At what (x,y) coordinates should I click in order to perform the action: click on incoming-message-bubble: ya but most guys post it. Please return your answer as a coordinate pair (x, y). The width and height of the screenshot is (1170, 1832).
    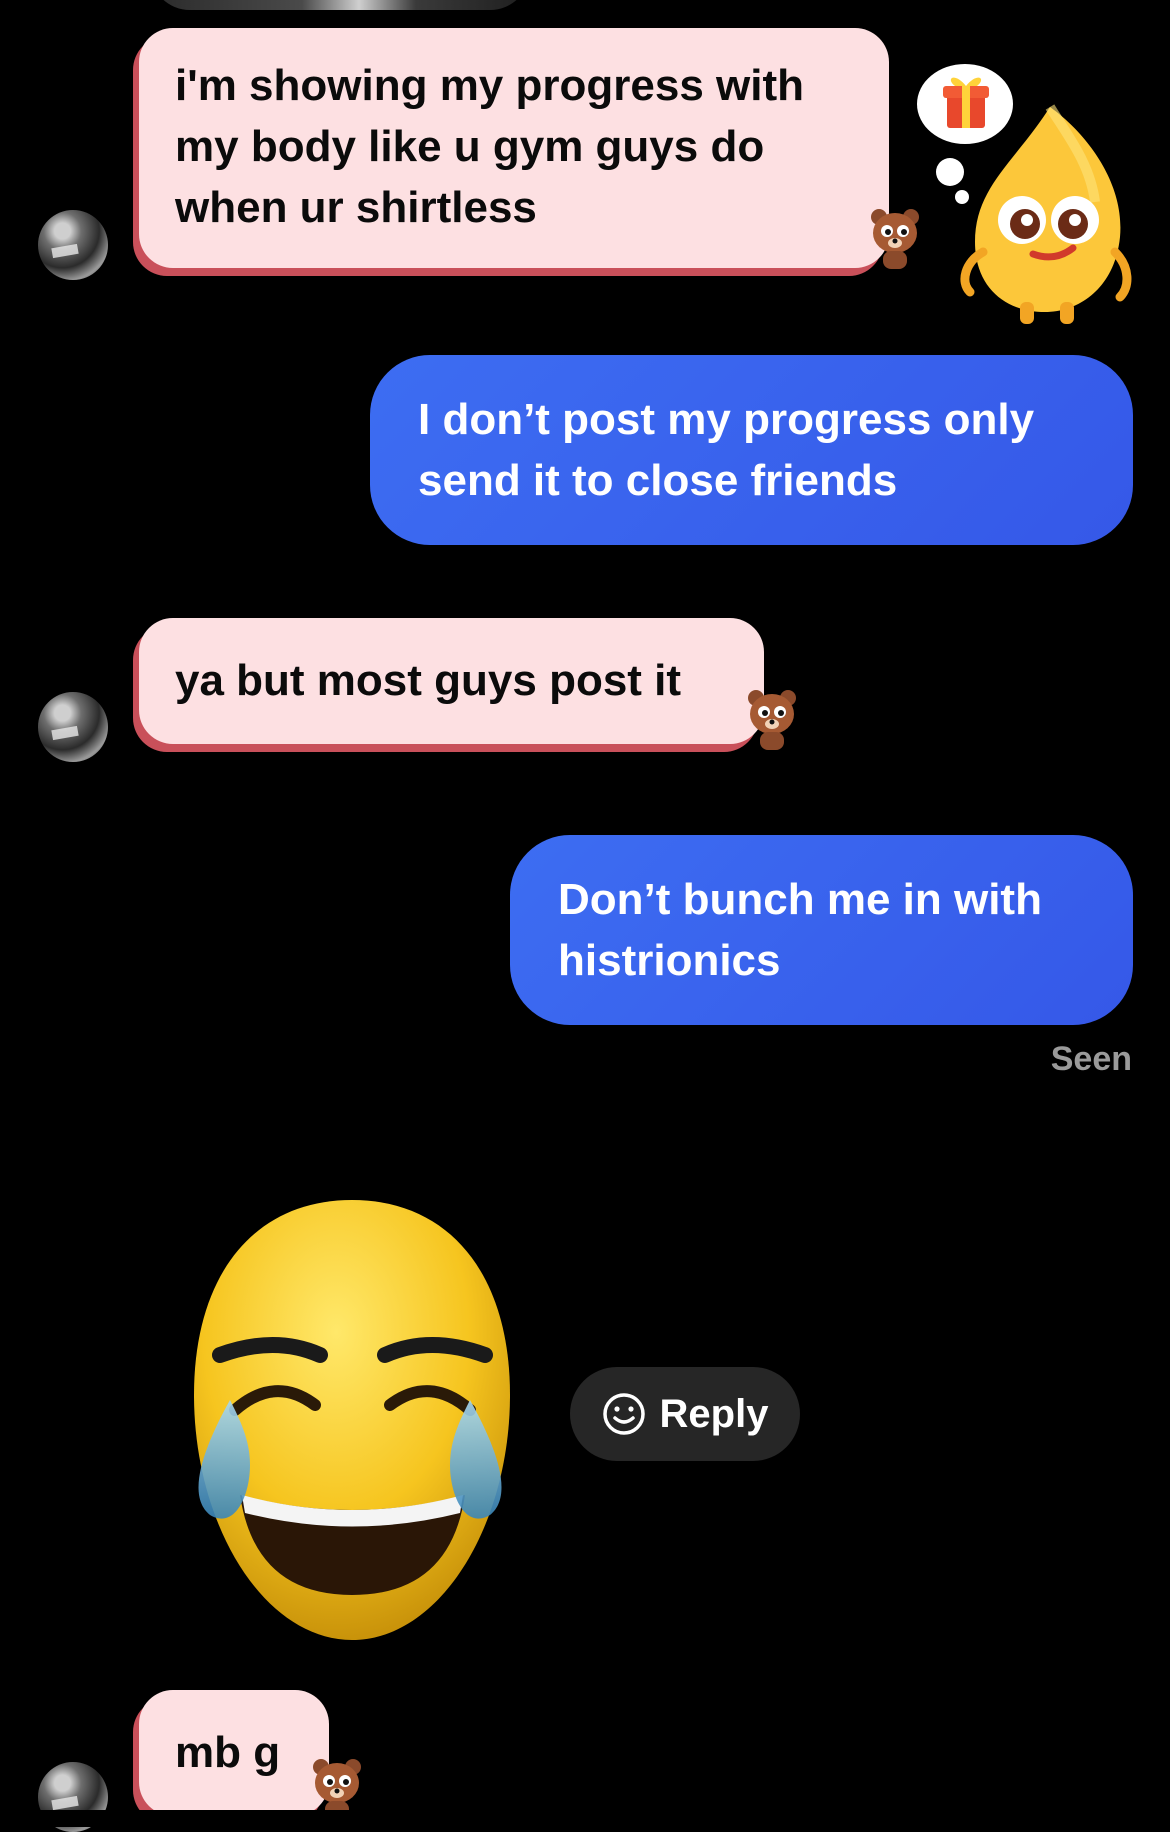
    Looking at the image, I should click on (451, 681).